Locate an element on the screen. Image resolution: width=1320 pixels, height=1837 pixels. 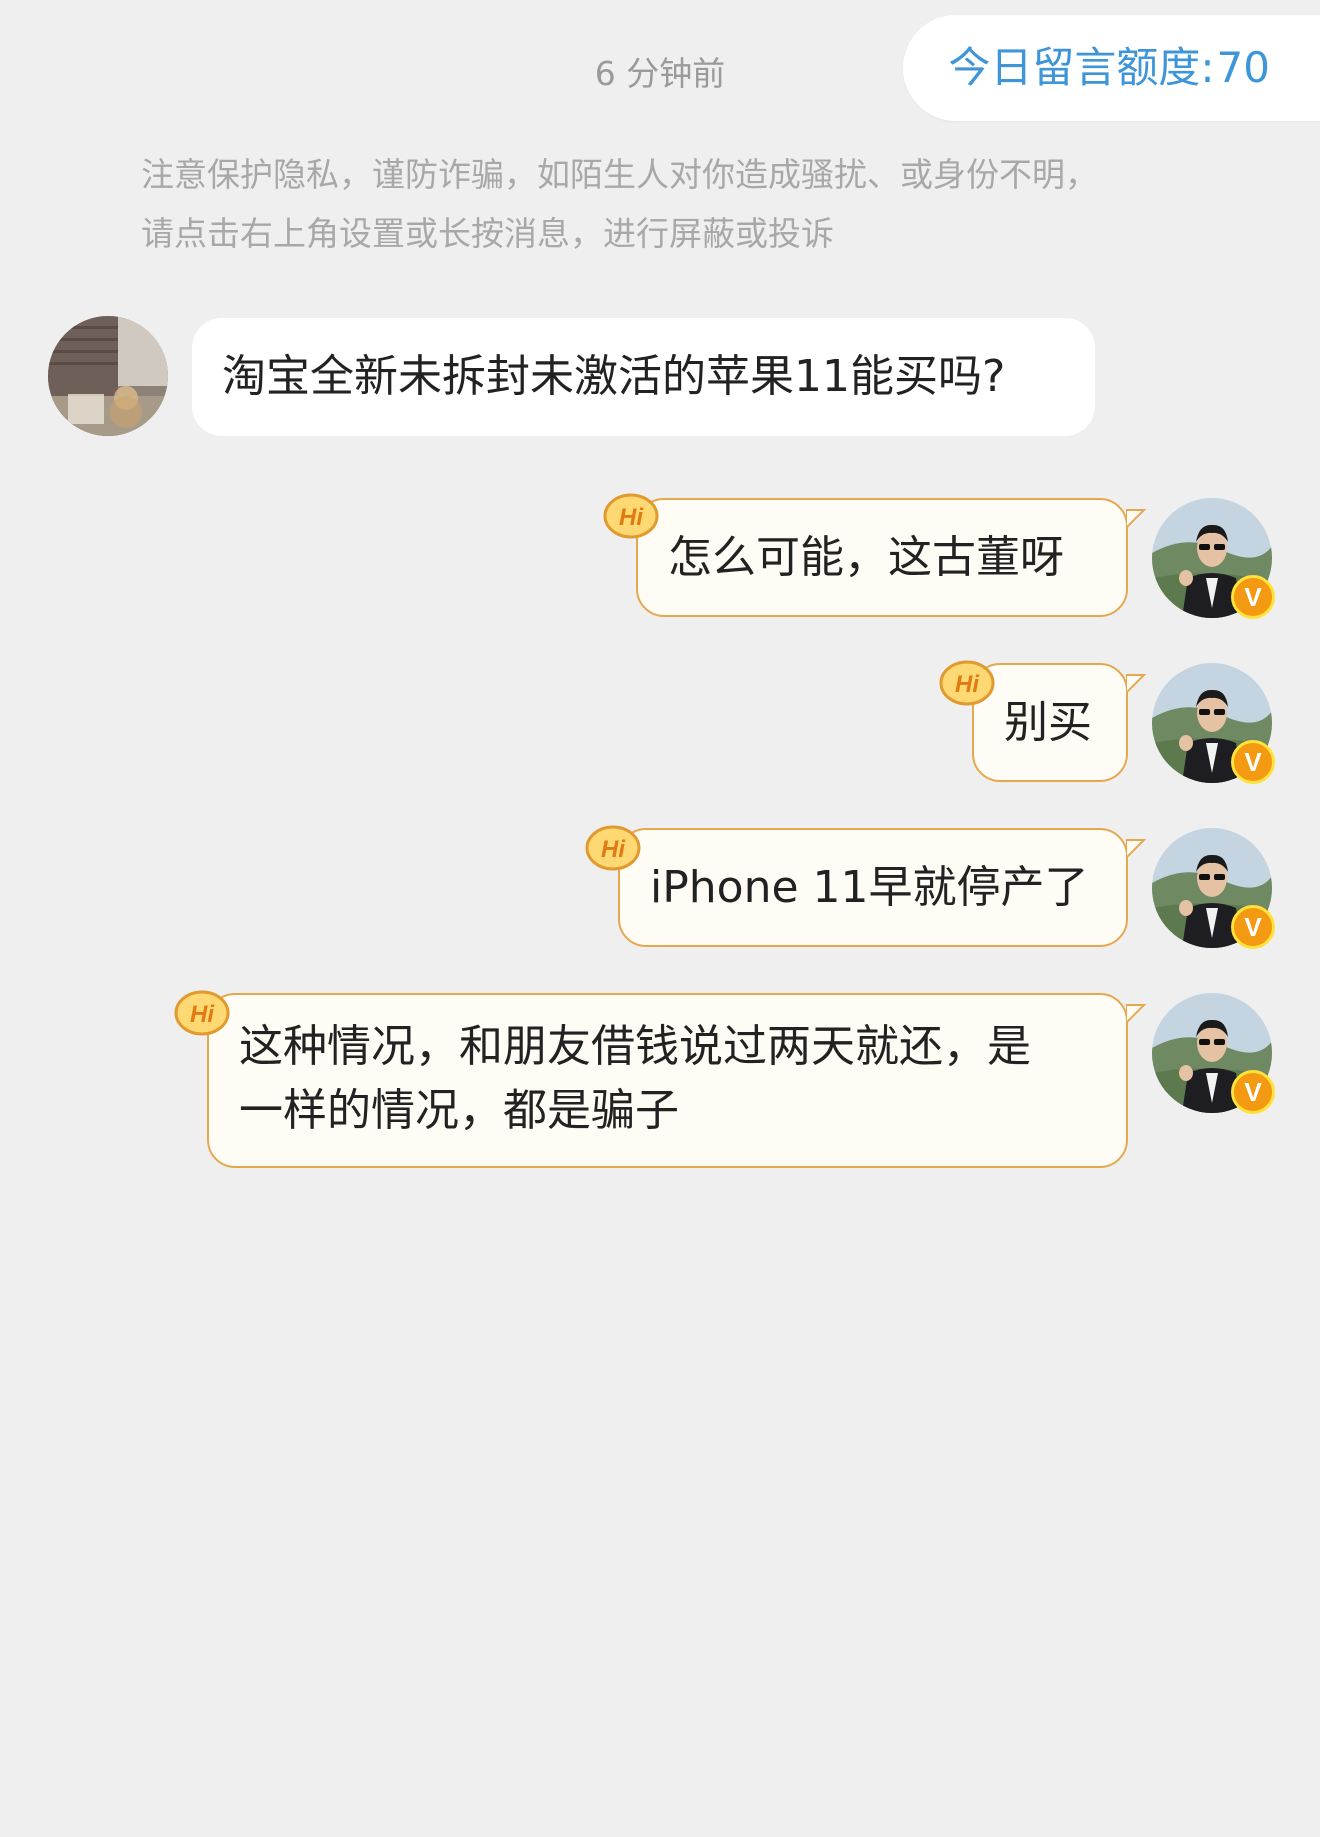
outgoing-message-text: 别买 is located at coordinates (1048, 722).